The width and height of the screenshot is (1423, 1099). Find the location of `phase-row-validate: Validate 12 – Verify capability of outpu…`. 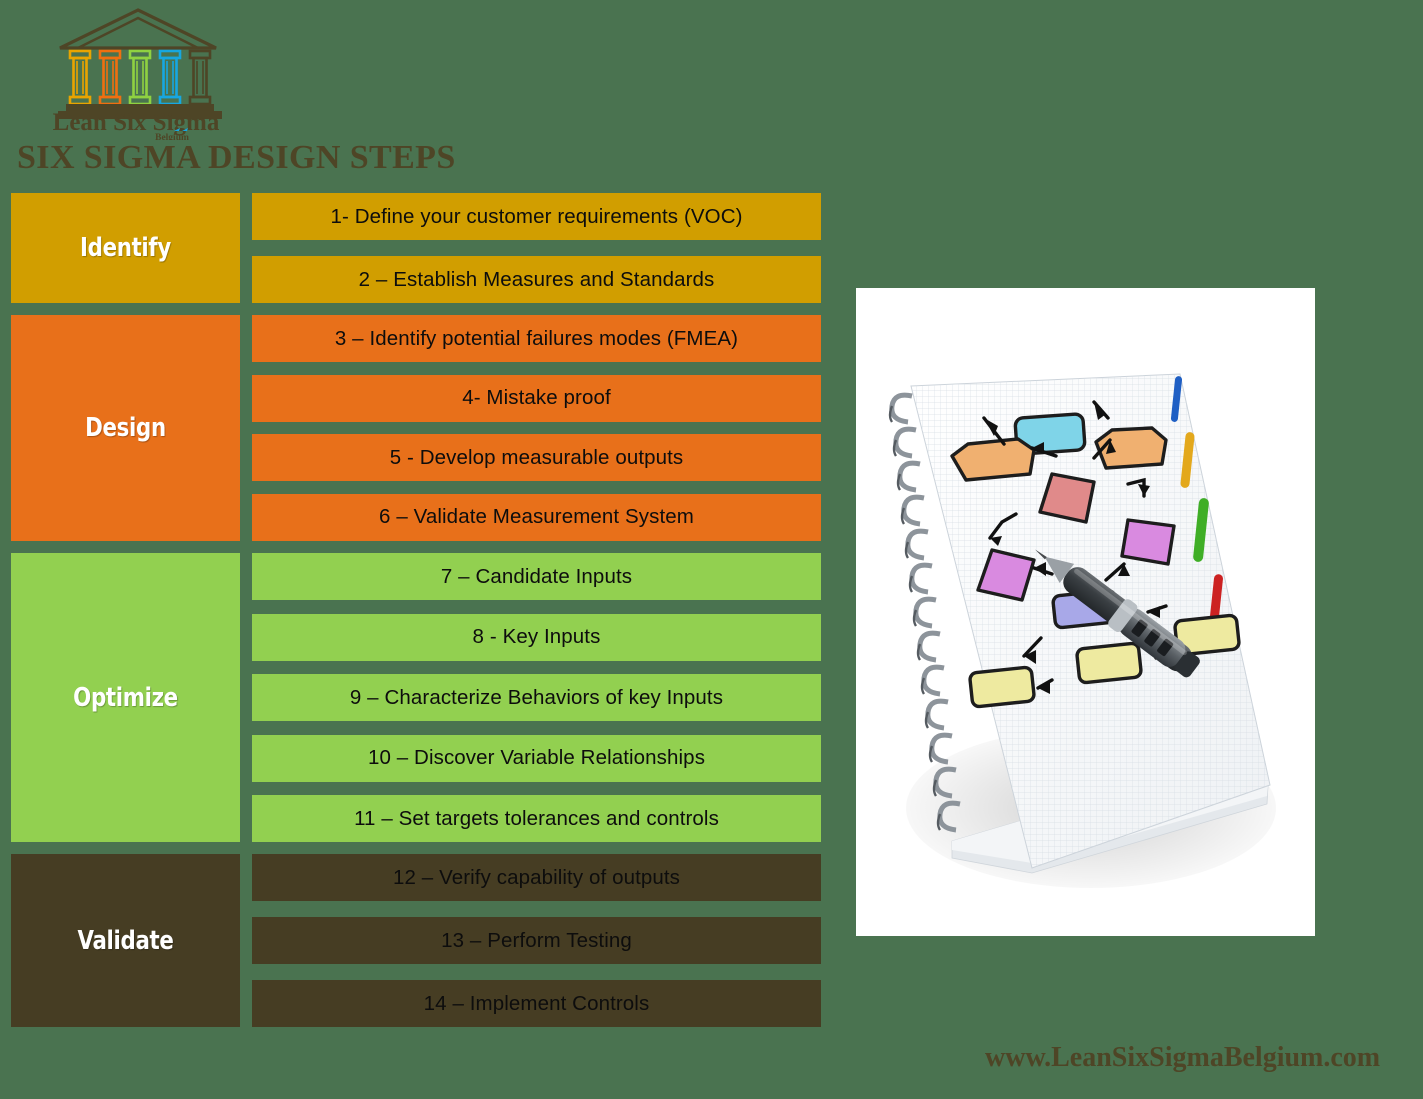

phase-row-validate: Validate 12 – Verify capability of outpu… is located at coordinates (416, 940).